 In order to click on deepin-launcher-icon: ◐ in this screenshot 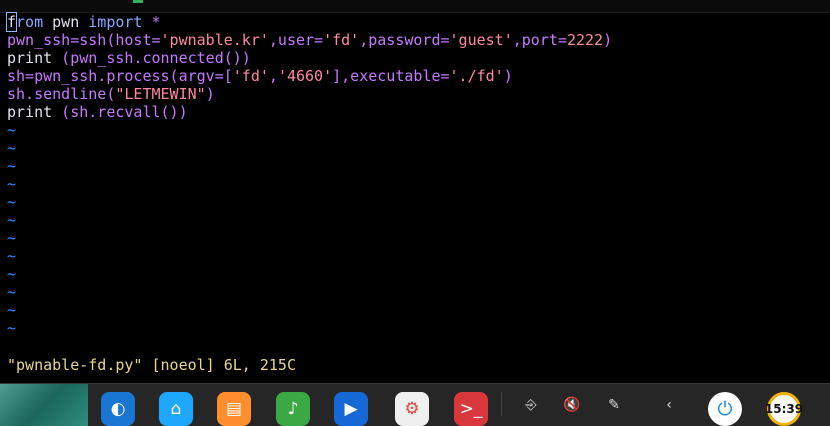, I will do `click(118, 409)`.